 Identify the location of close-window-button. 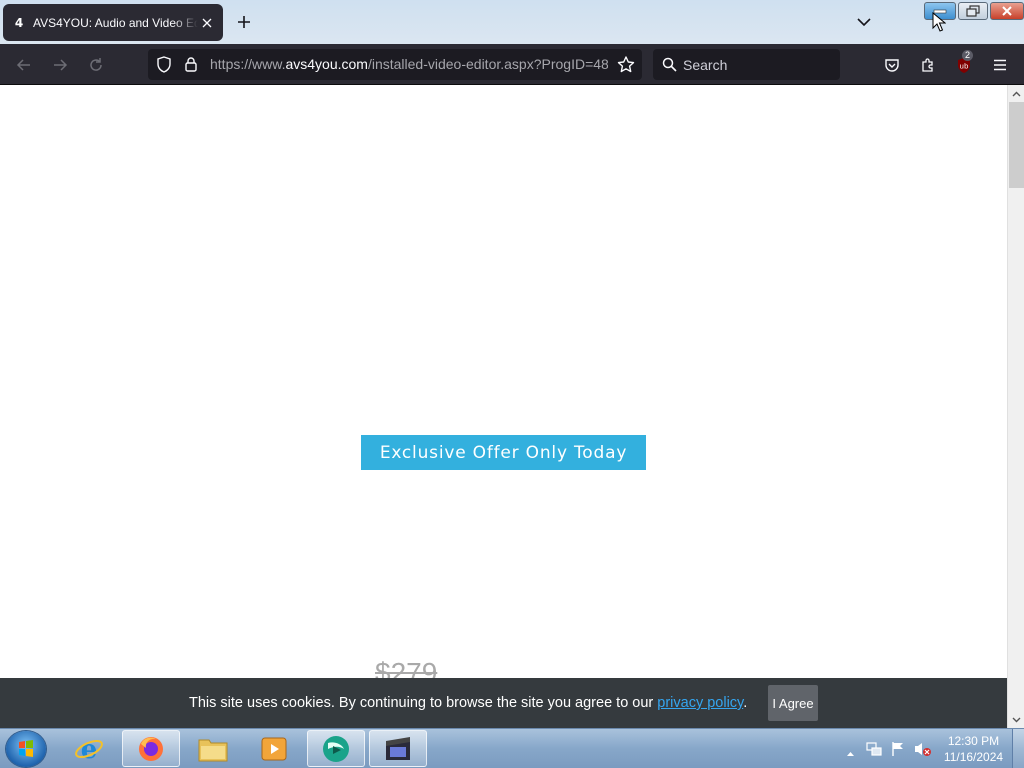
(1007, 11).